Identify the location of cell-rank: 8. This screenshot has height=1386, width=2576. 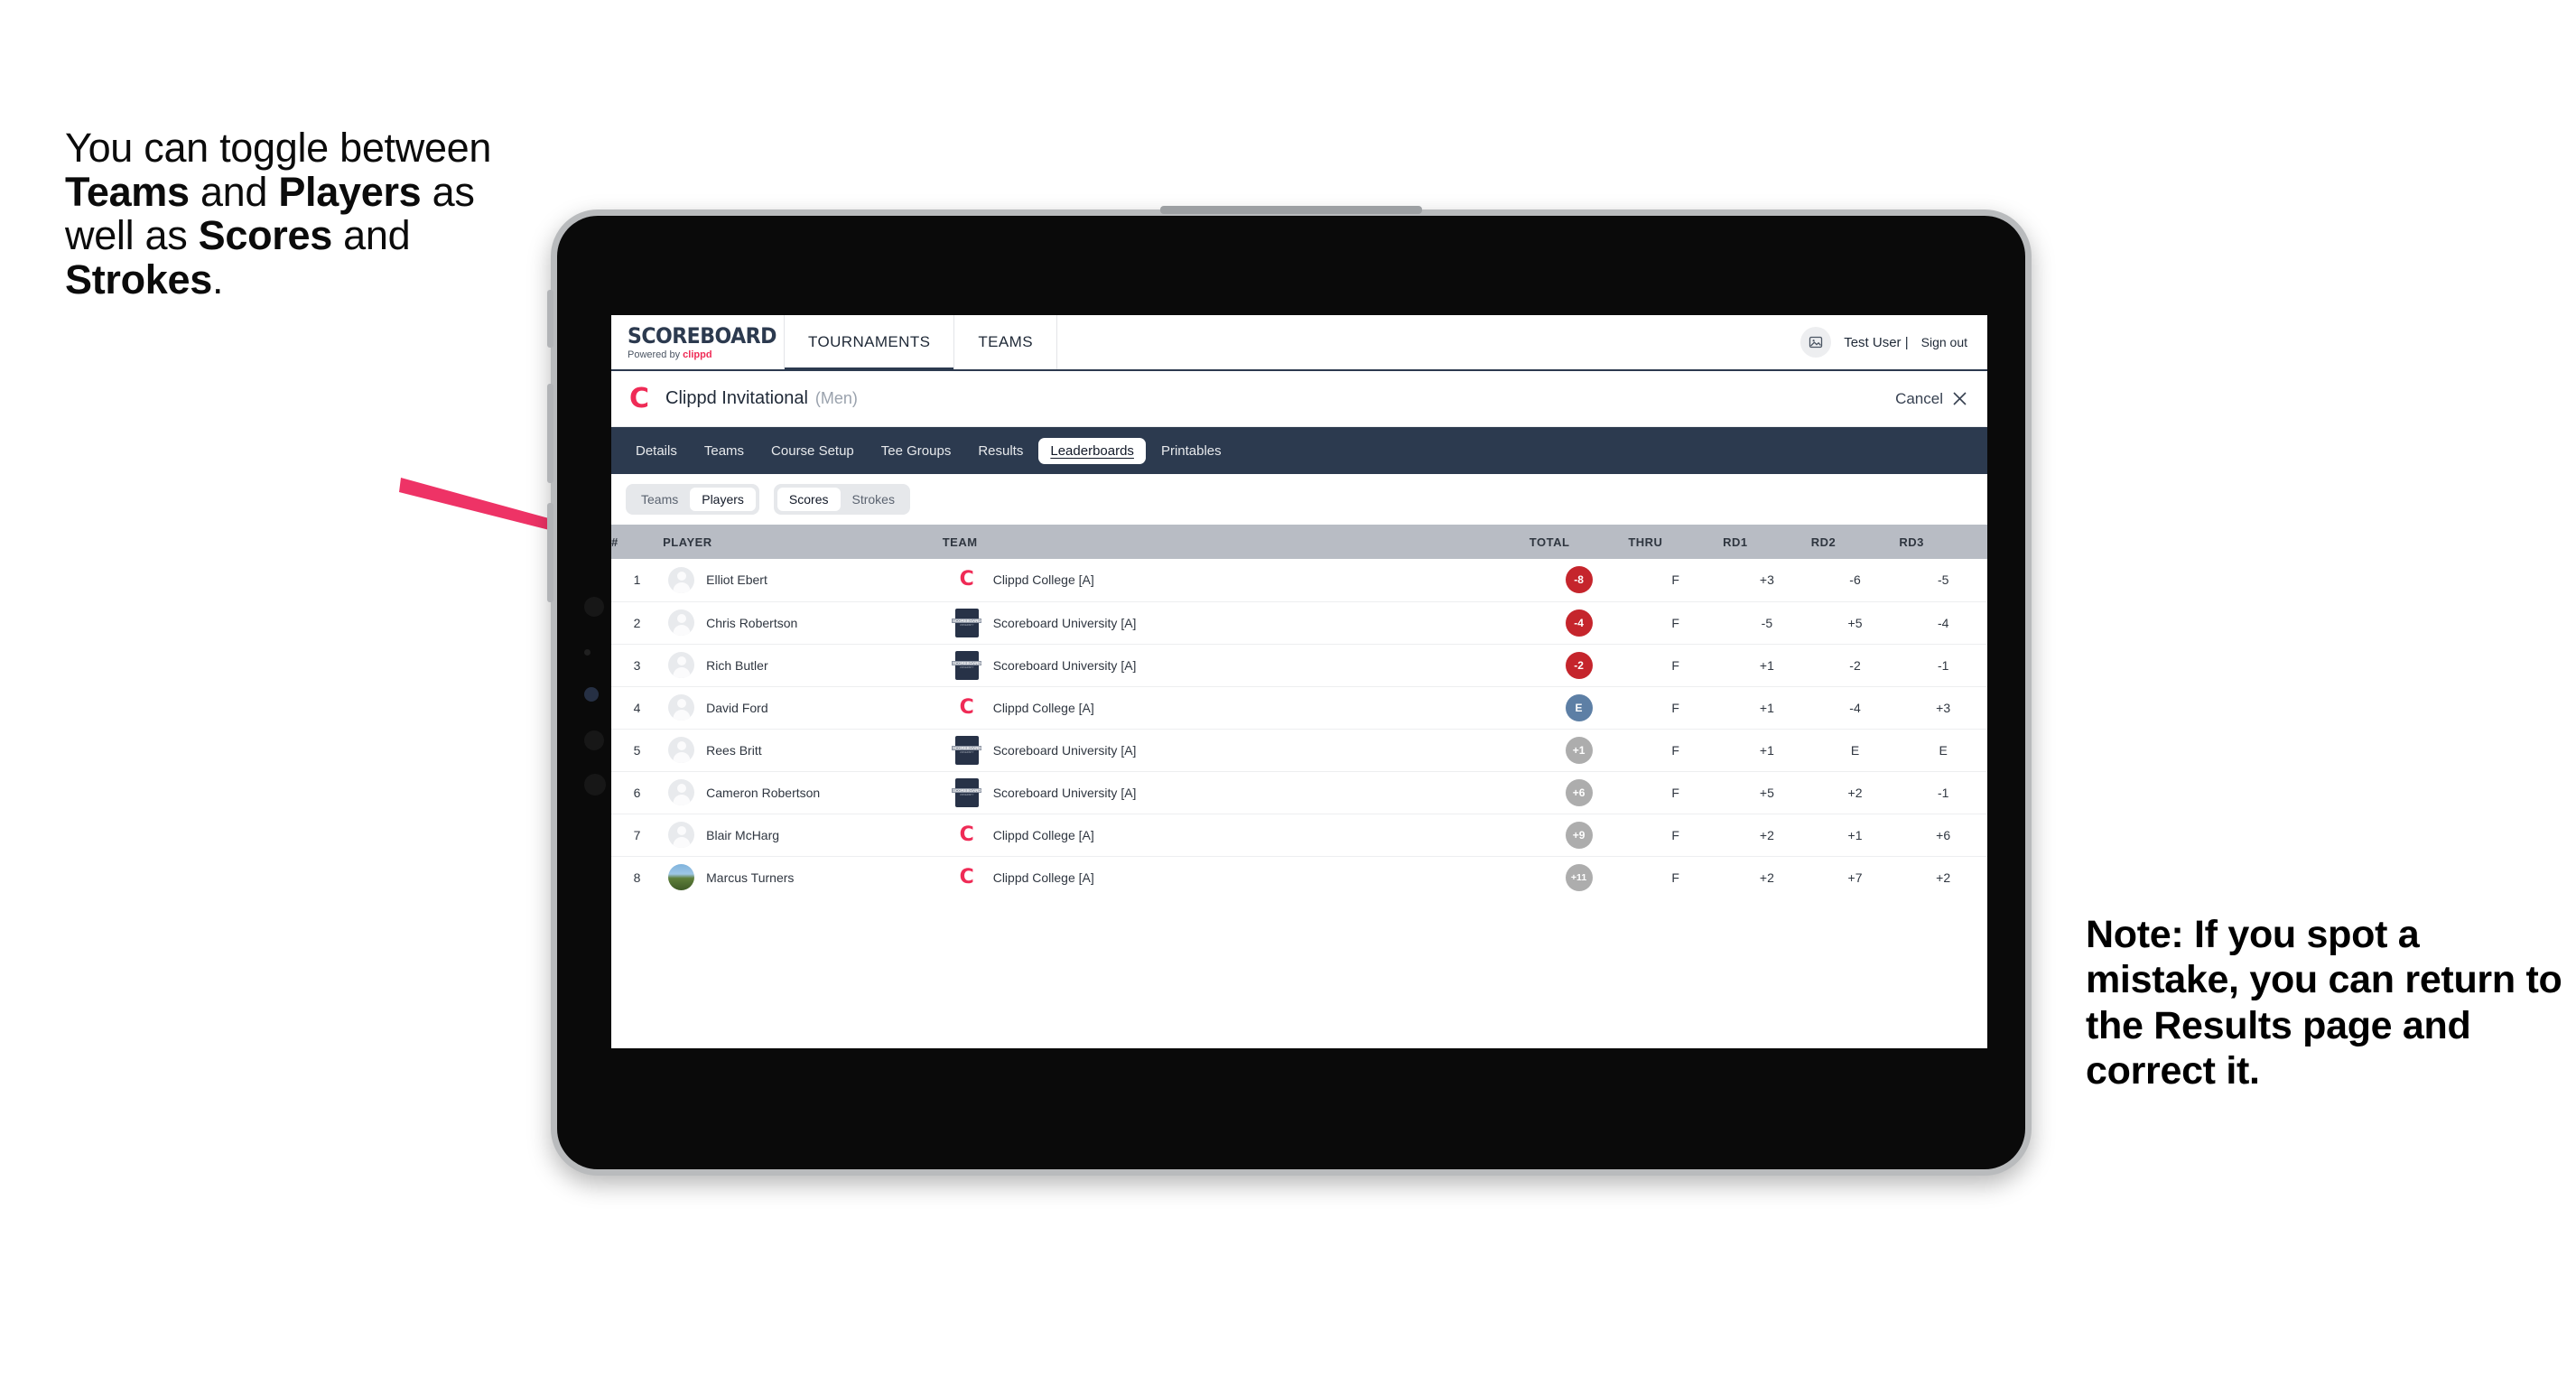
(637, 877).